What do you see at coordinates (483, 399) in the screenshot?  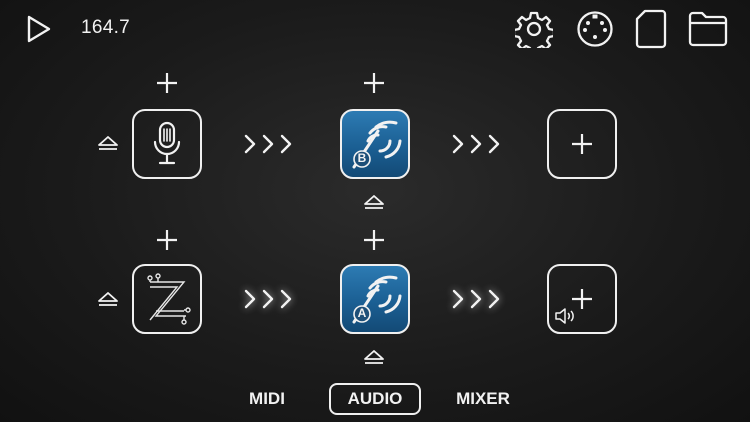 I see `tab-mixer: MIXER` at bounding box center [483, 399].